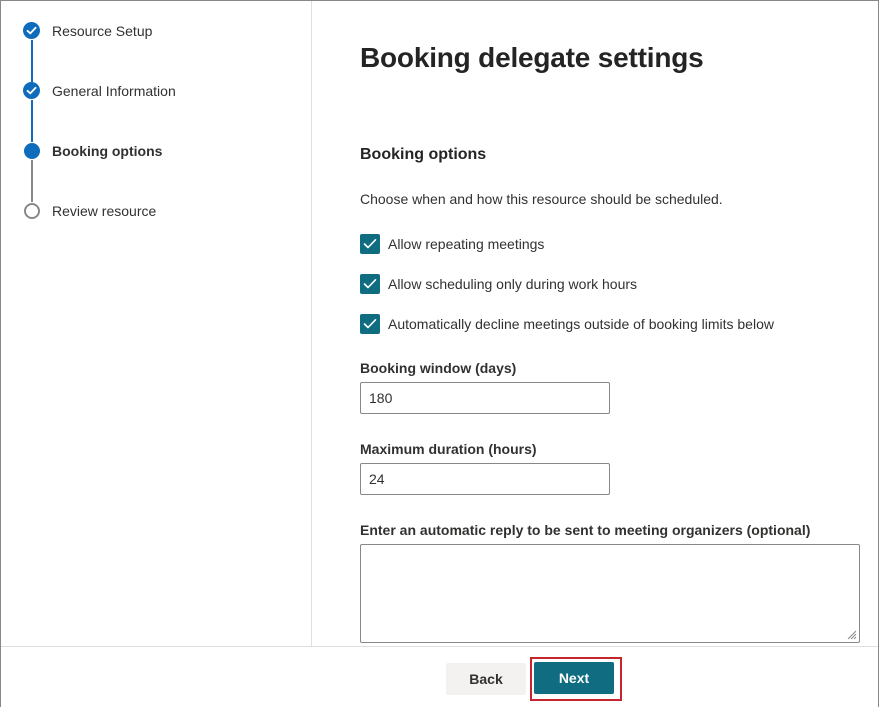 Image resolution: width=879 pixels, height=707 pixels. What do you see at coordinates (107, 151) in the screenshot?
I see `step-label: Booking options` at bounding box center [107, 151].